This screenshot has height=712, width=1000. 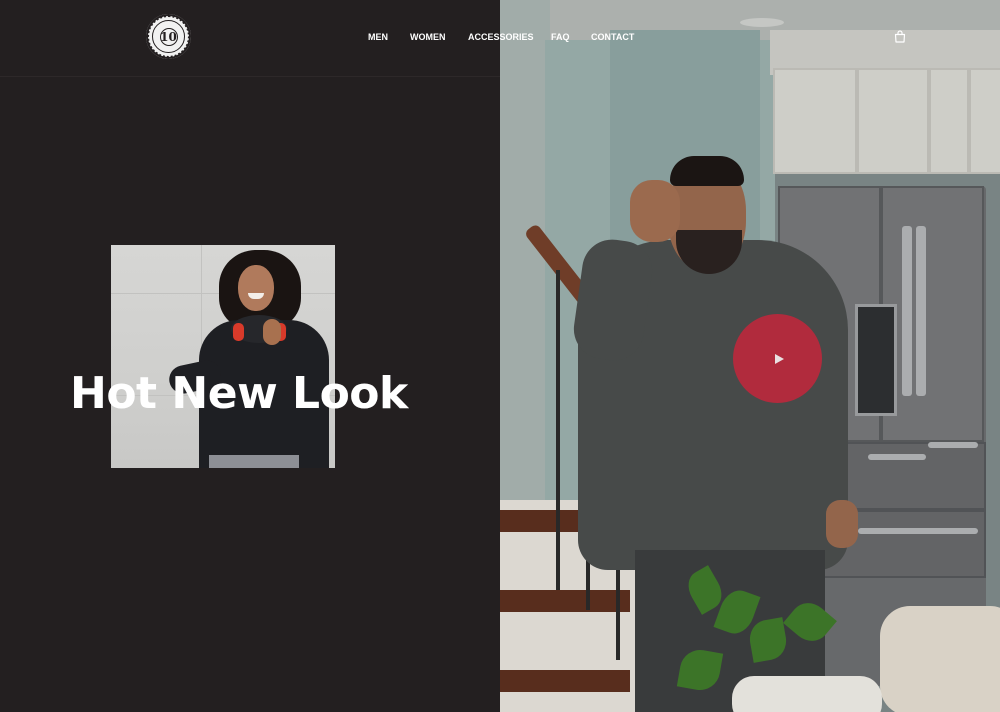 What do you see at coordinates (239, 393) in the screenshot?
I see `hero-title: Hot New Look` at bounding box center [239, 393].